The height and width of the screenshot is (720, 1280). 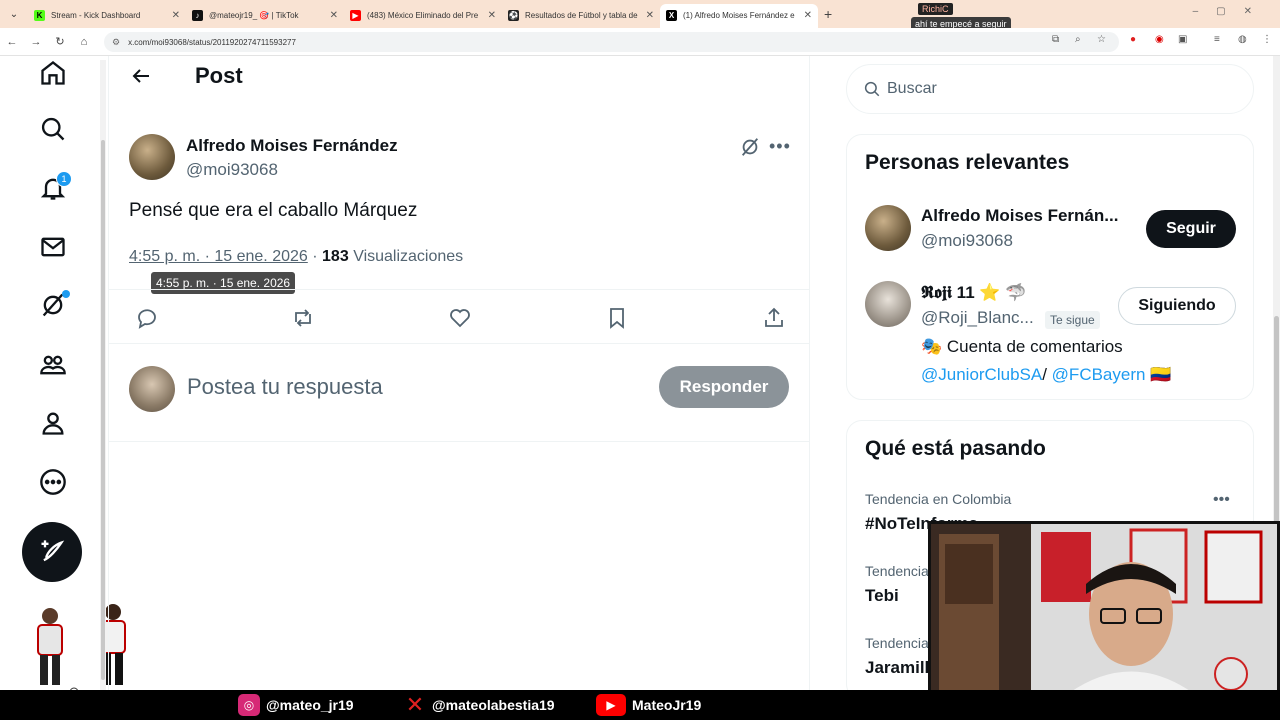 What do you see at coordinates (218, 256) in the screenshot?
I see `post-timestamp: 4:55 p. m. · 15 ene. 2026` at bounding box center [218, 256].